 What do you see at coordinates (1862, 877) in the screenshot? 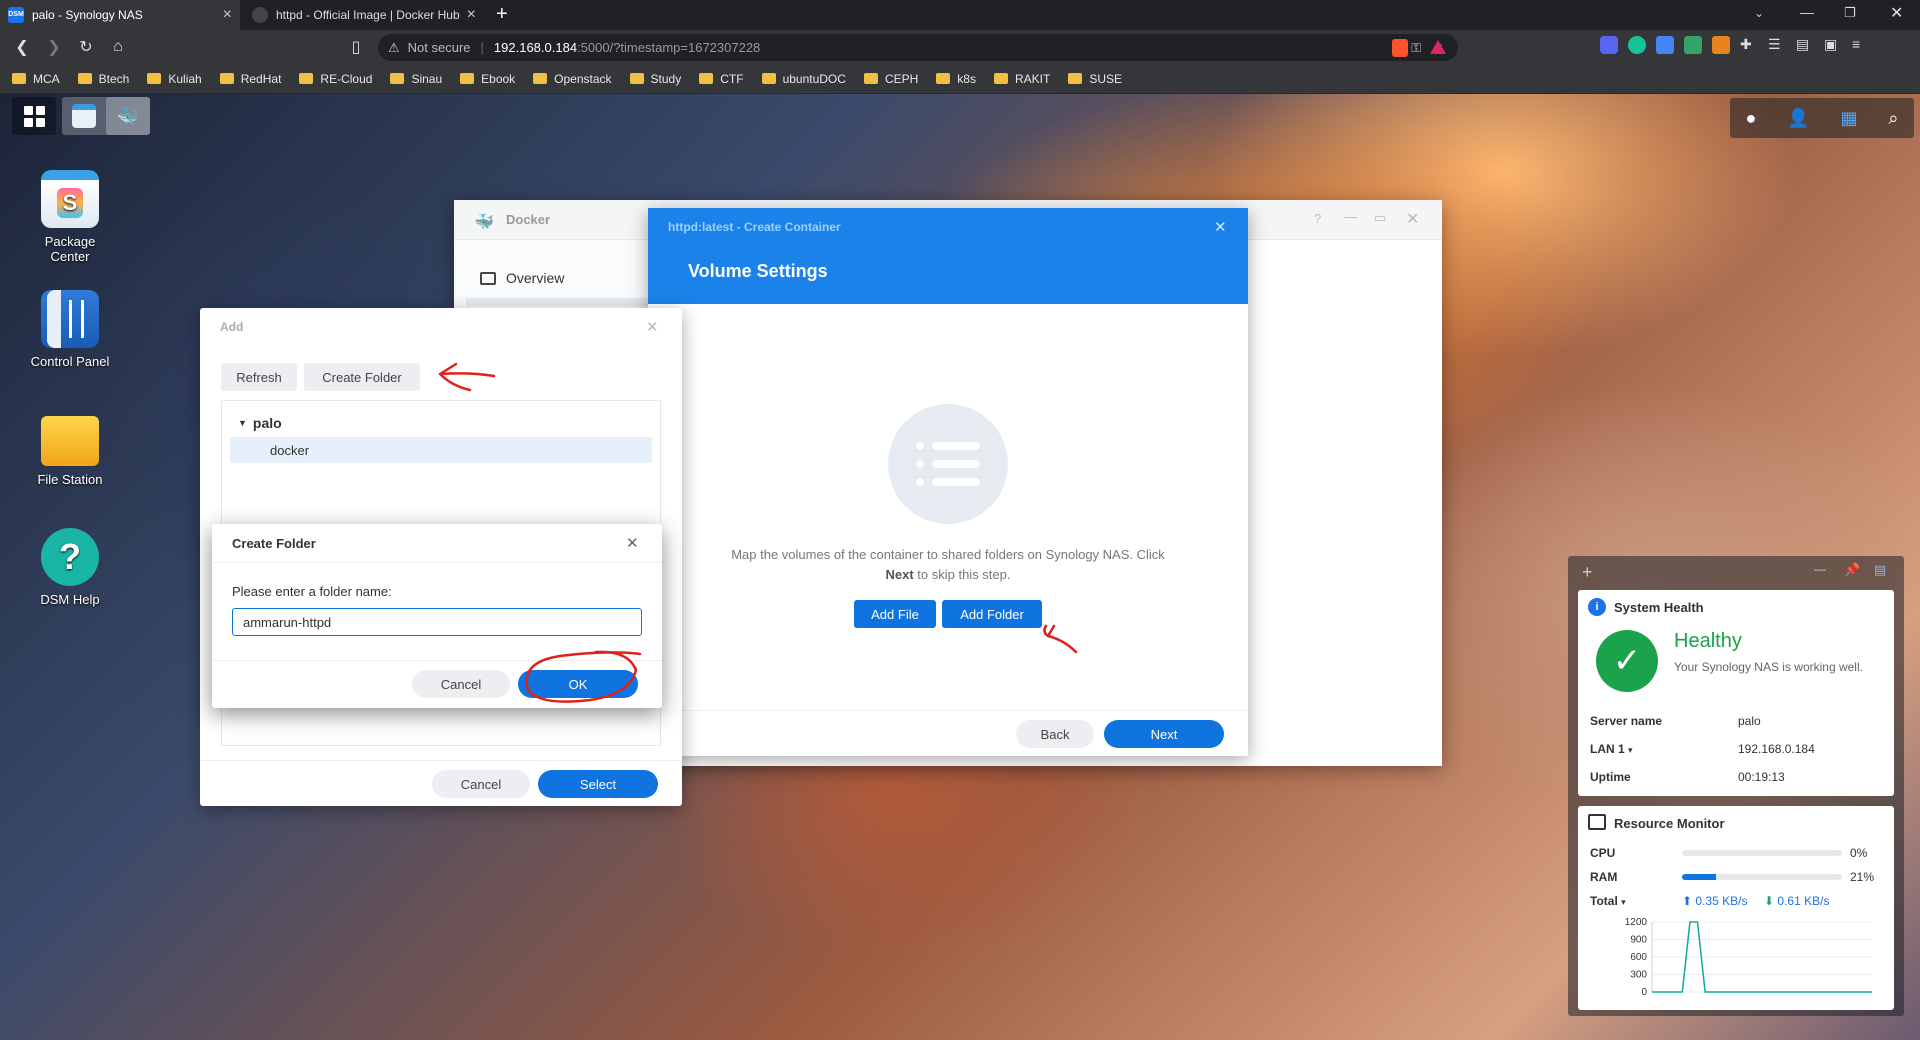
I see `ram-value: 21%` at bounding box center [1862, 877].